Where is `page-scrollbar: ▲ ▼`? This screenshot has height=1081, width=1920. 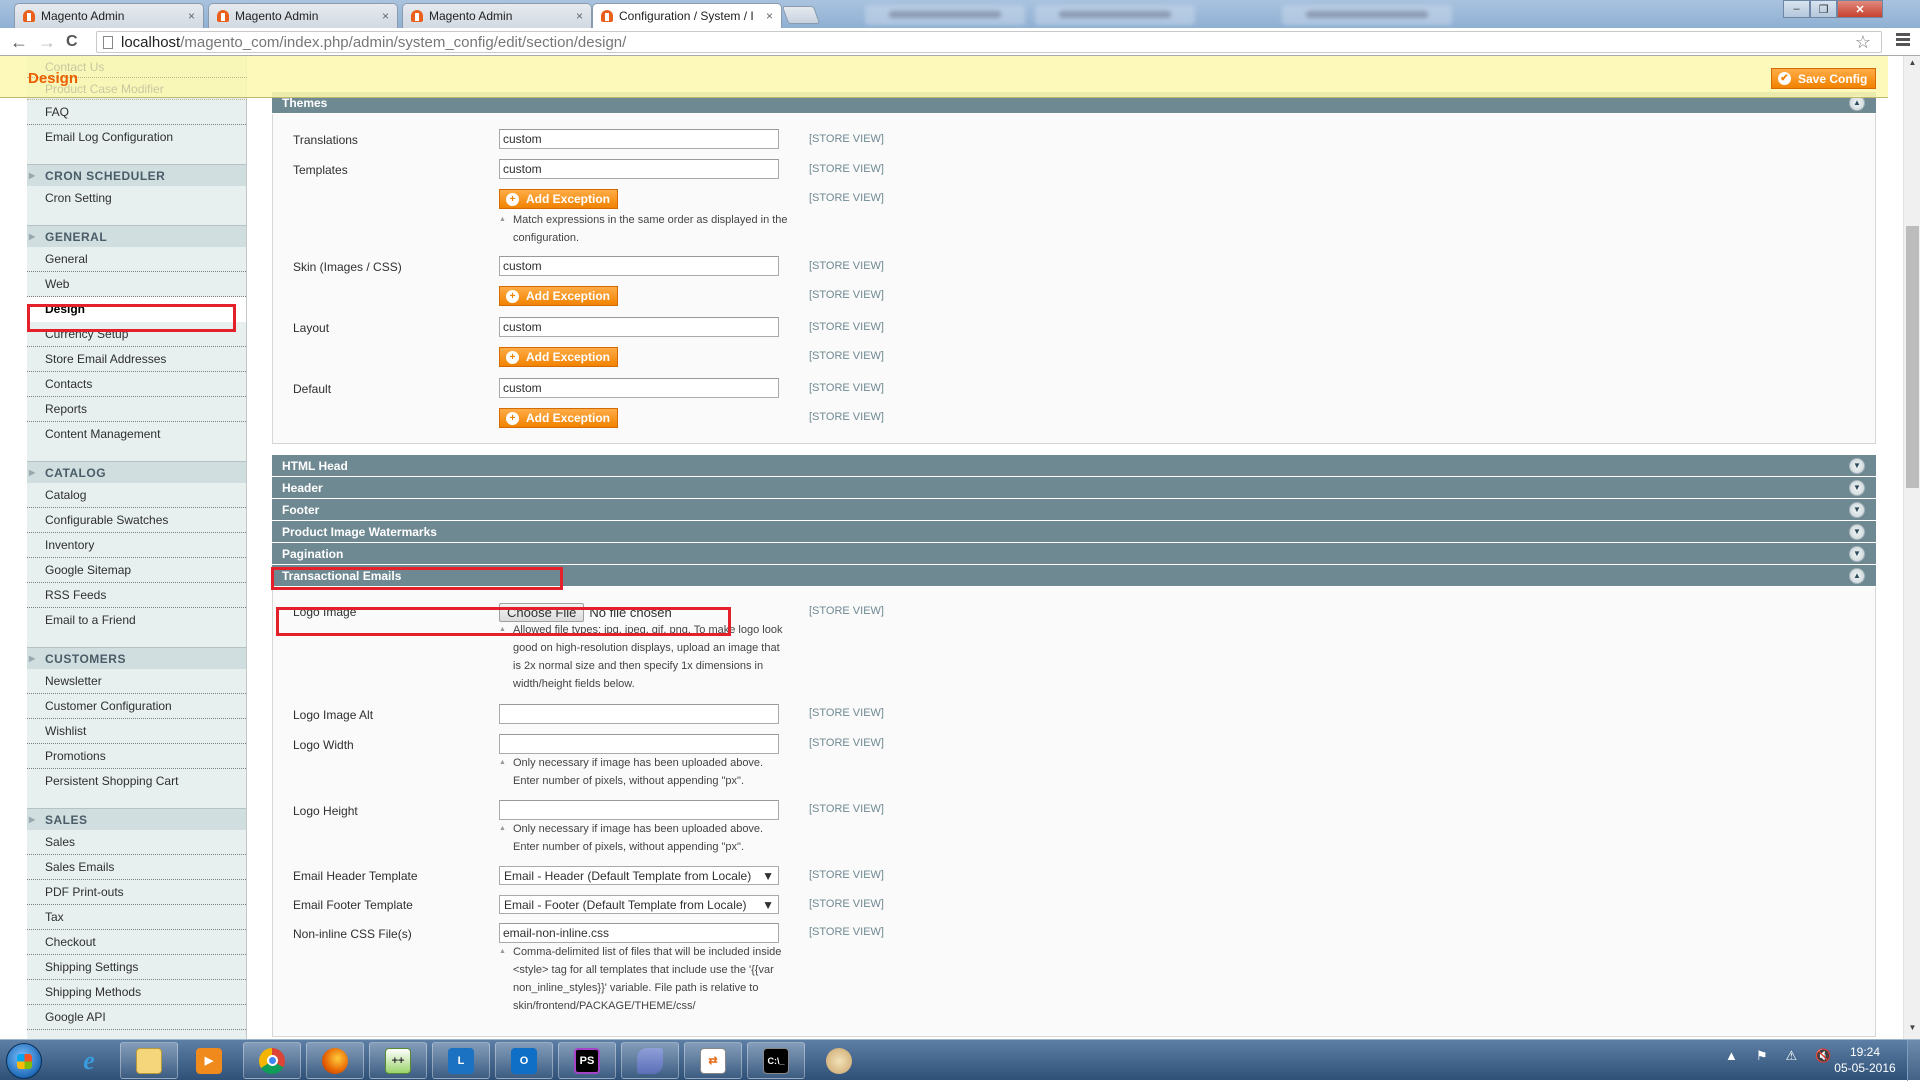
page-scrollbar: ▲ ▼ is located at coordinates (1911, 547).